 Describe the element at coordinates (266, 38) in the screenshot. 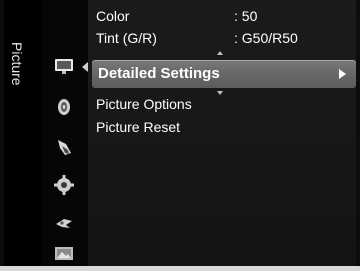

I see `menu-item-value: : G50/R50` at that location.